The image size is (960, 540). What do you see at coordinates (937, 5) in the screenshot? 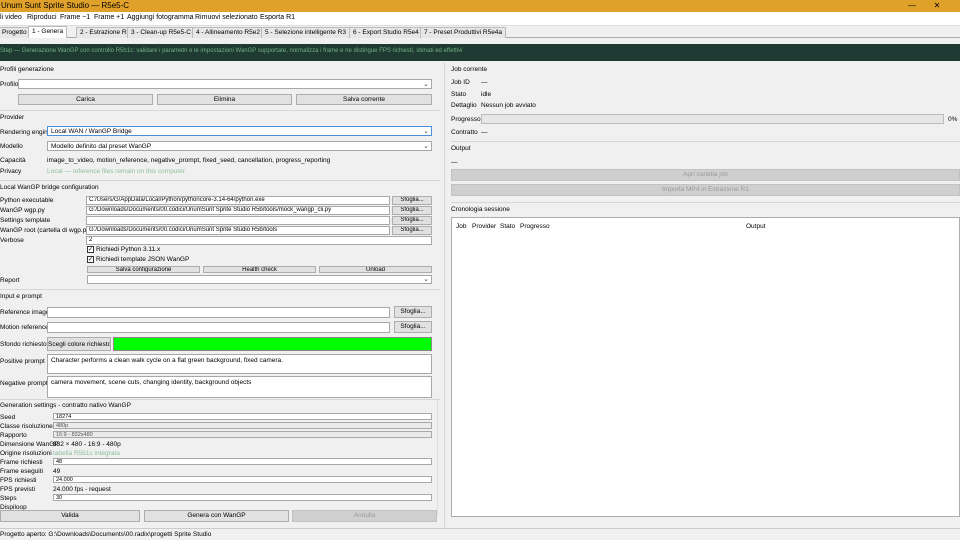
I see `close-button: ✕` at bounding box center [937, 5].